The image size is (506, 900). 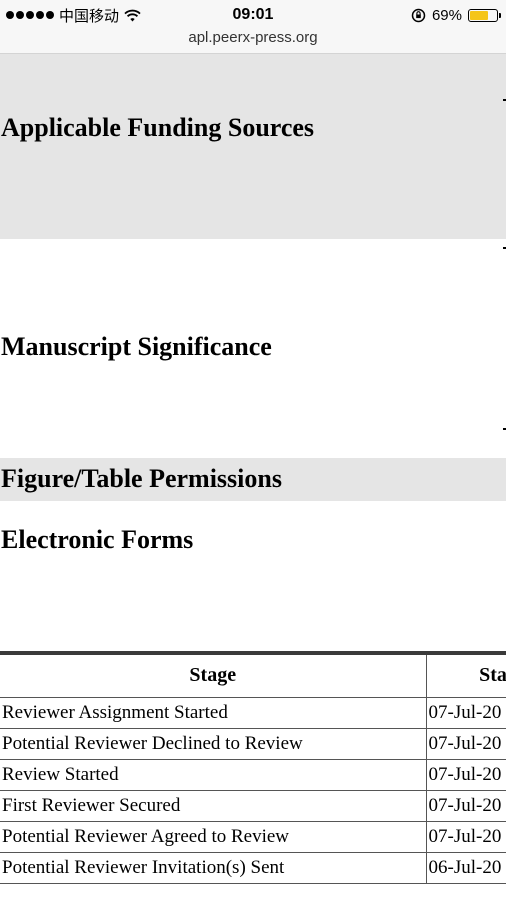 I want to click on section-figure-permissions: Figure/Table Permissions, so click(x=253, y=479).